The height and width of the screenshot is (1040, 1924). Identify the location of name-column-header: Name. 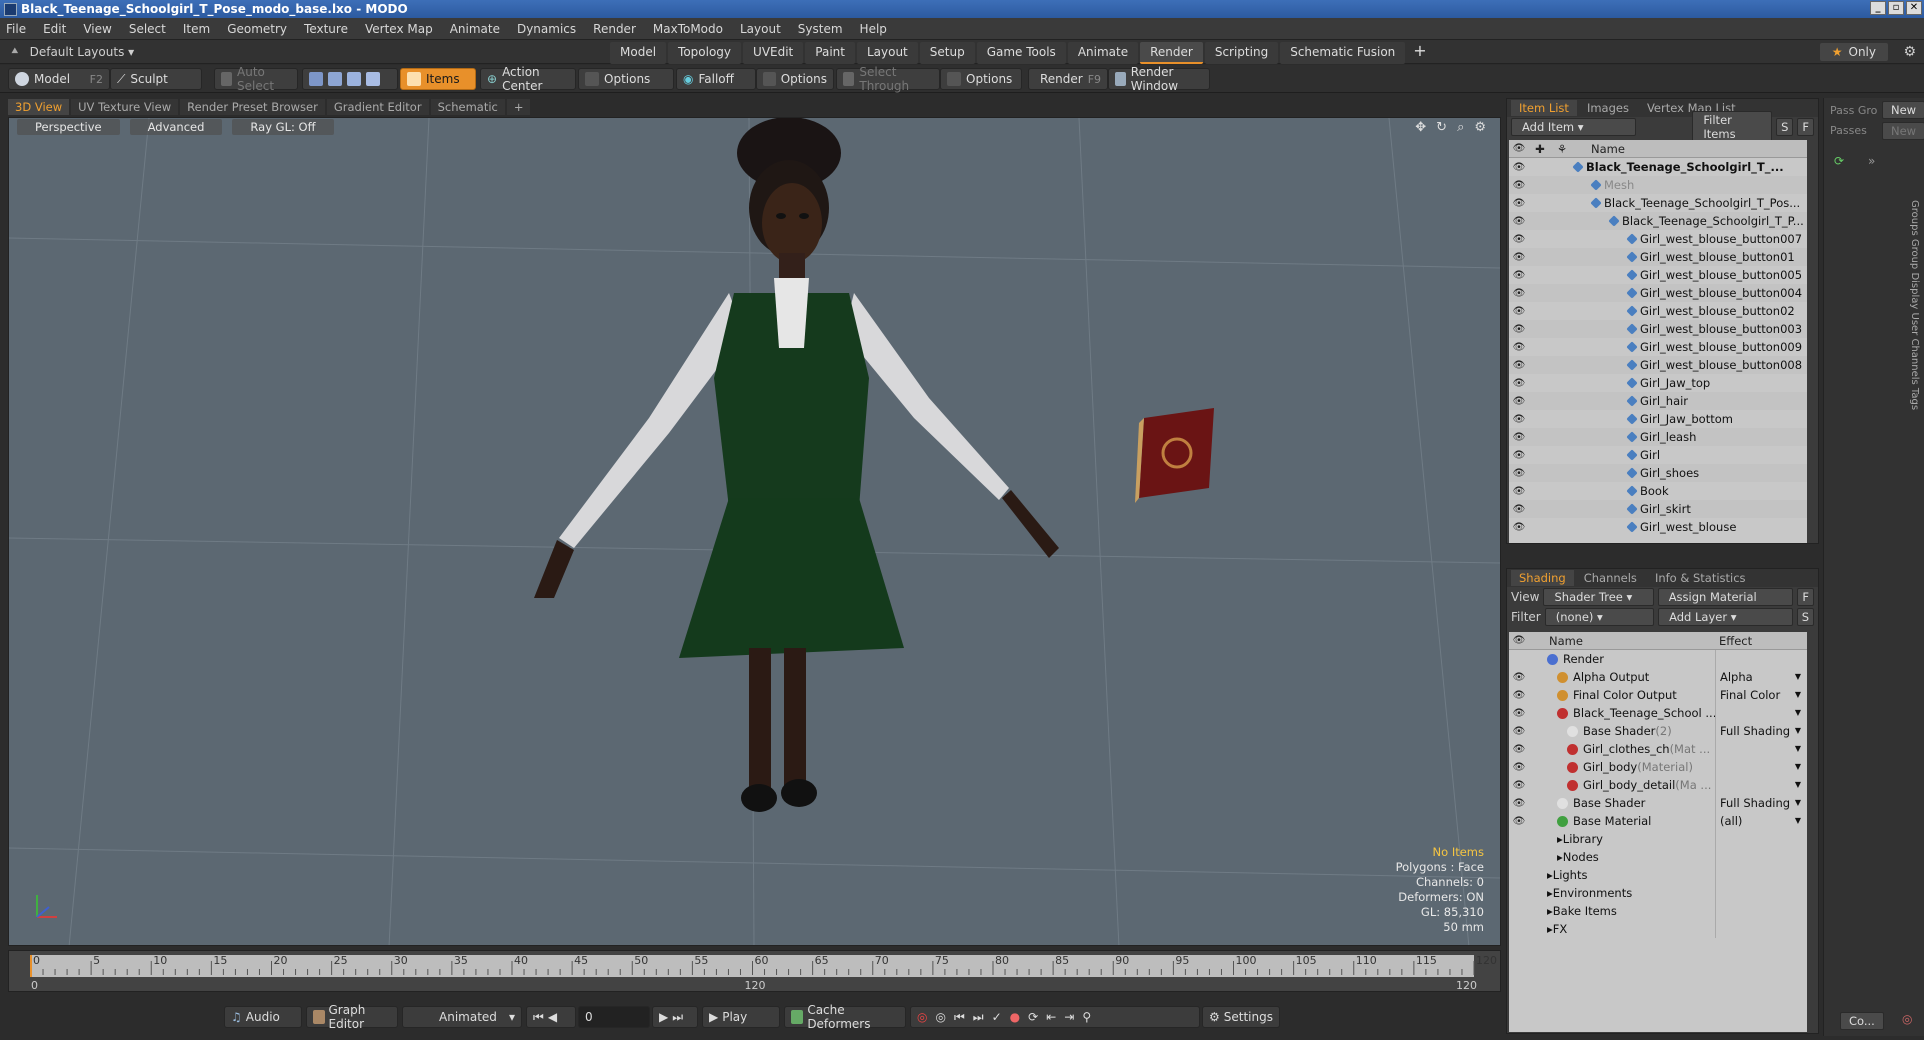
(1608, 149).